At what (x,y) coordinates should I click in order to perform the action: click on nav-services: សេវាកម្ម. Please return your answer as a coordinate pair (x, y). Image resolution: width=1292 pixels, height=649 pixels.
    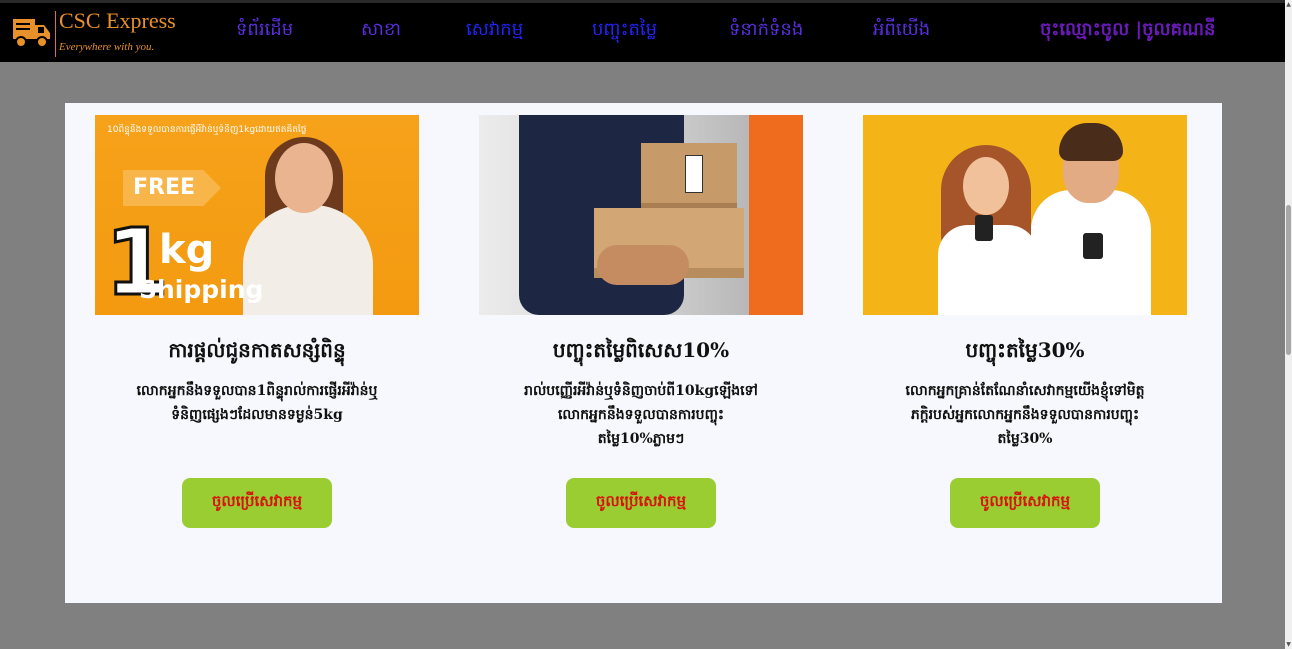
    Looking at the image, I should click on (494, 30).